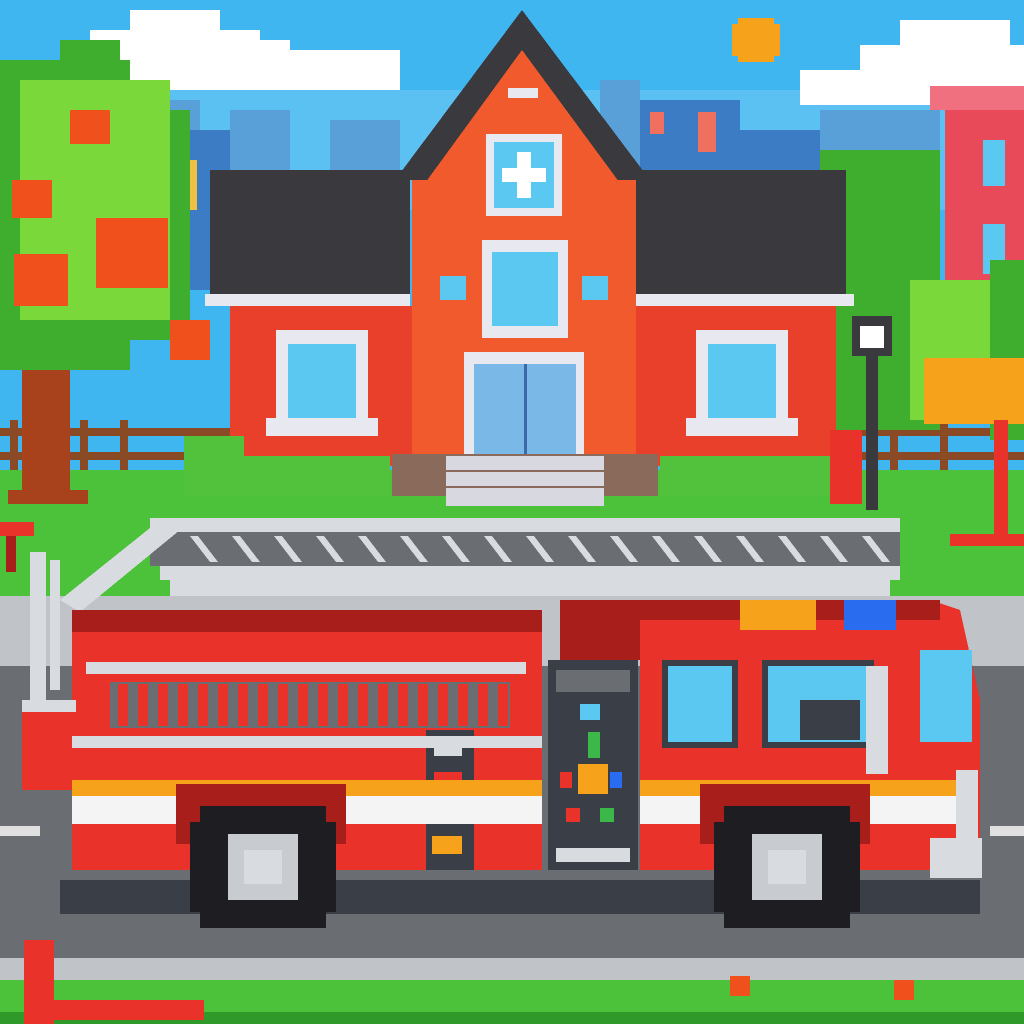  I want to click on side-mirror, so click(877, 720).